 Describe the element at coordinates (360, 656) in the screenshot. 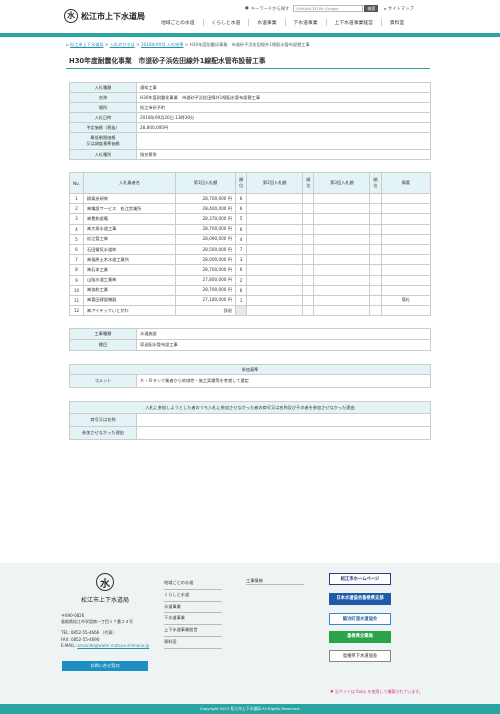

I see `banner-sewerage-association: 島根県下水道協会` at that location.